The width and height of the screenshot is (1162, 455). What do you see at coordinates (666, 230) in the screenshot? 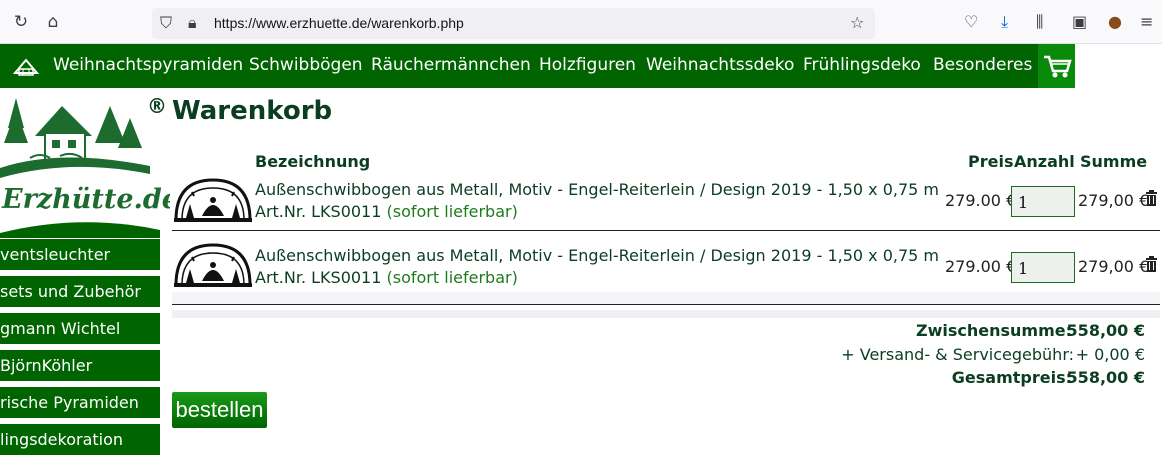
I see `row-divider` at bounding box center [666, 230].